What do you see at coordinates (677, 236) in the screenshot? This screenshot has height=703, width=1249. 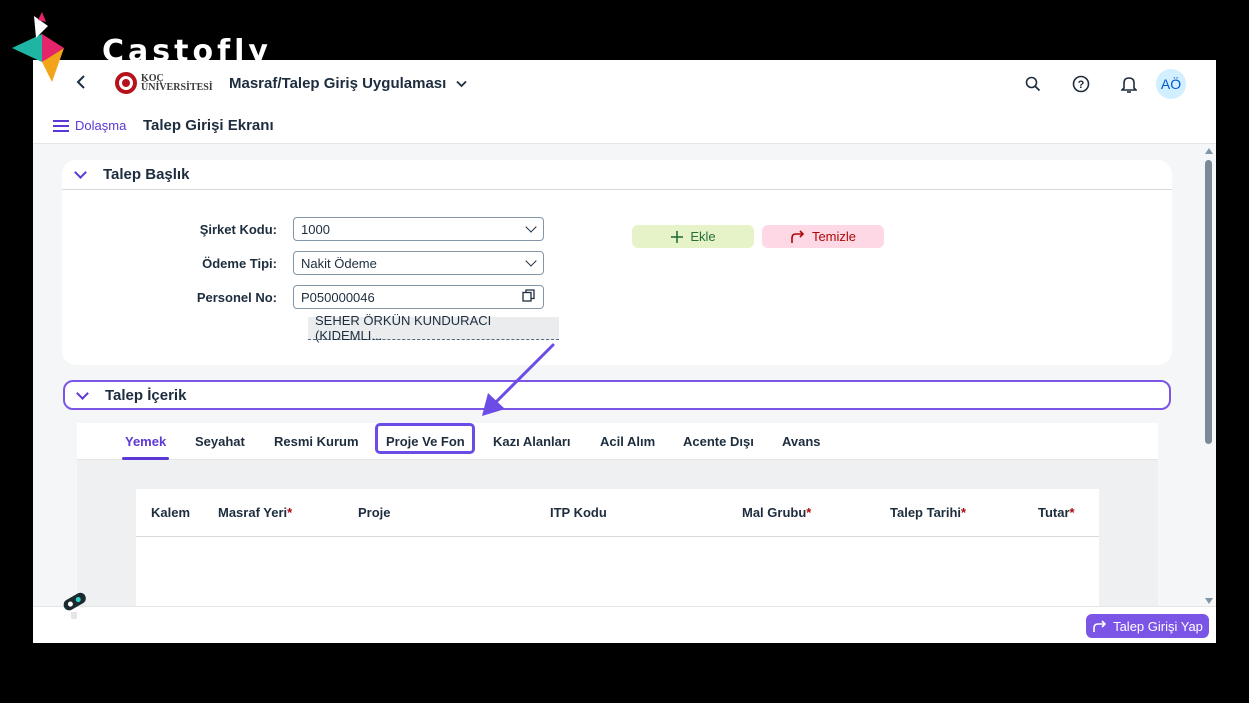 I see `plus-icon` at bounding box center [677, 236].